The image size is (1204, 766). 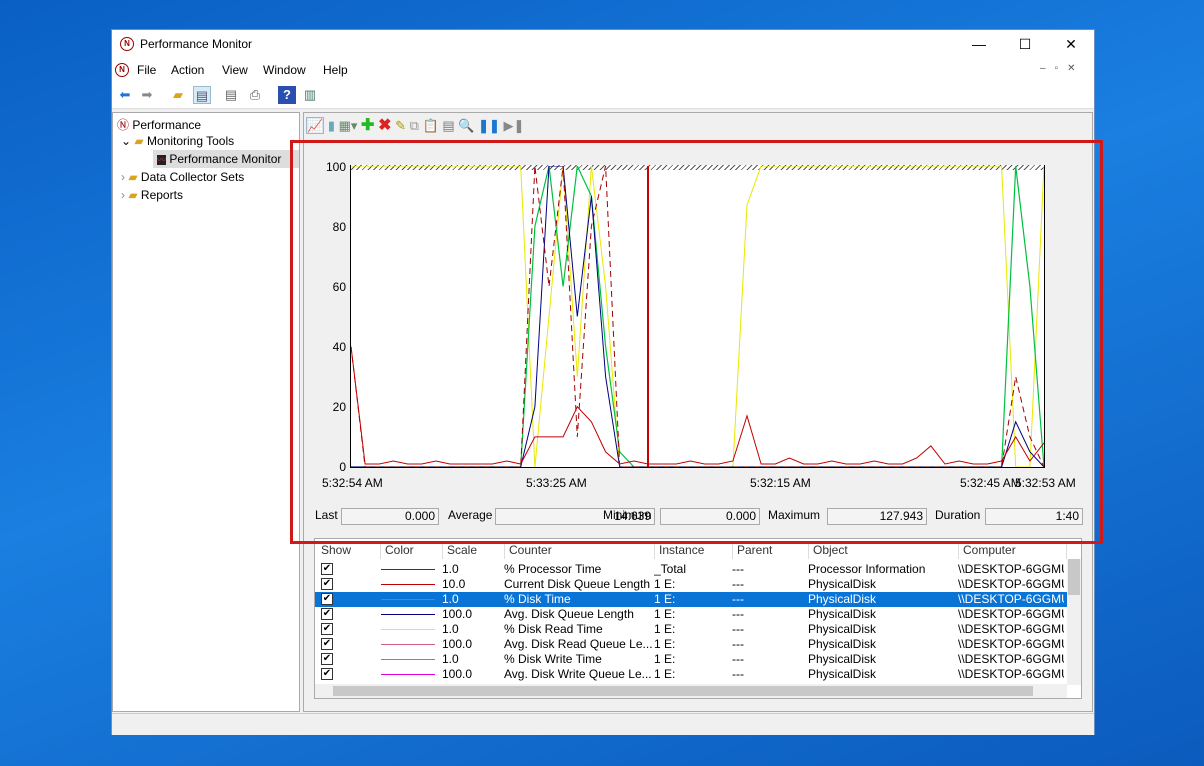 What do you see at coordinates (147, 95) in the screenshot?
I see `forward-icon: ➡` at bounding box center [147, 95].